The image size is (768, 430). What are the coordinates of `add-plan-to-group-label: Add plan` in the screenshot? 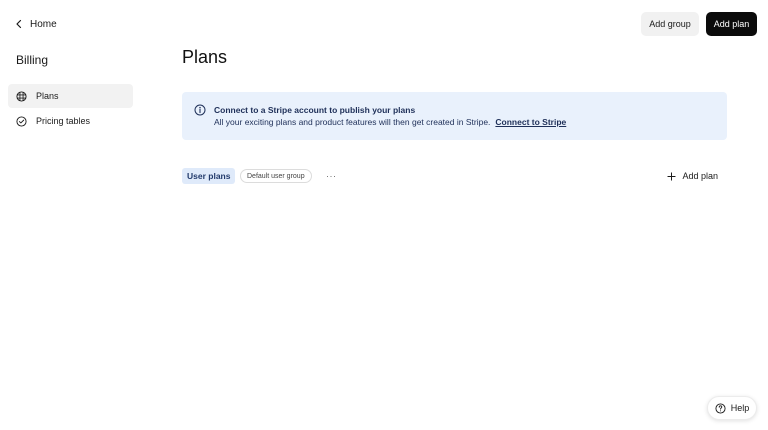 It's located at (700, 176).